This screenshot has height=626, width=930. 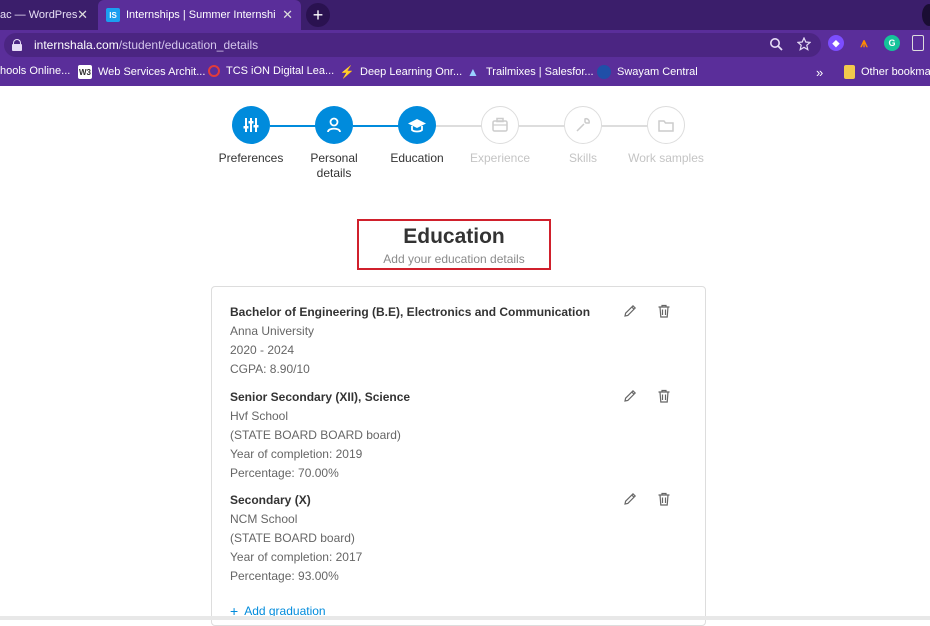 I want to click on bookmark-item: Swayam Central, so click(x=647, y=72).